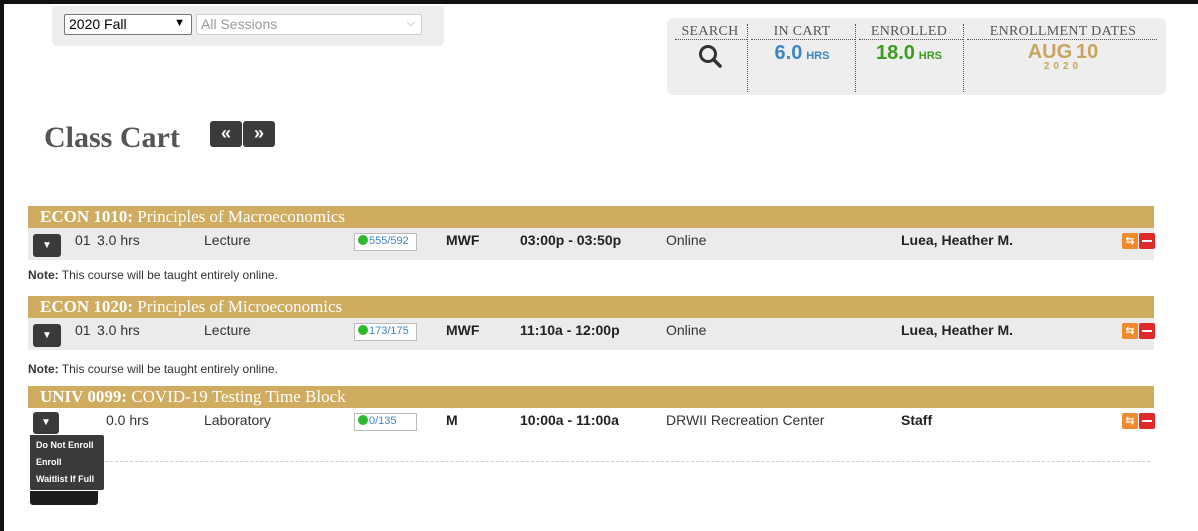 The width and height of the screenshot is (1198, 531). What do you see at coordinates (788, 53) in the screenshot?
I see `in-cart-value: 6.0` at bounding box center [788, 53].